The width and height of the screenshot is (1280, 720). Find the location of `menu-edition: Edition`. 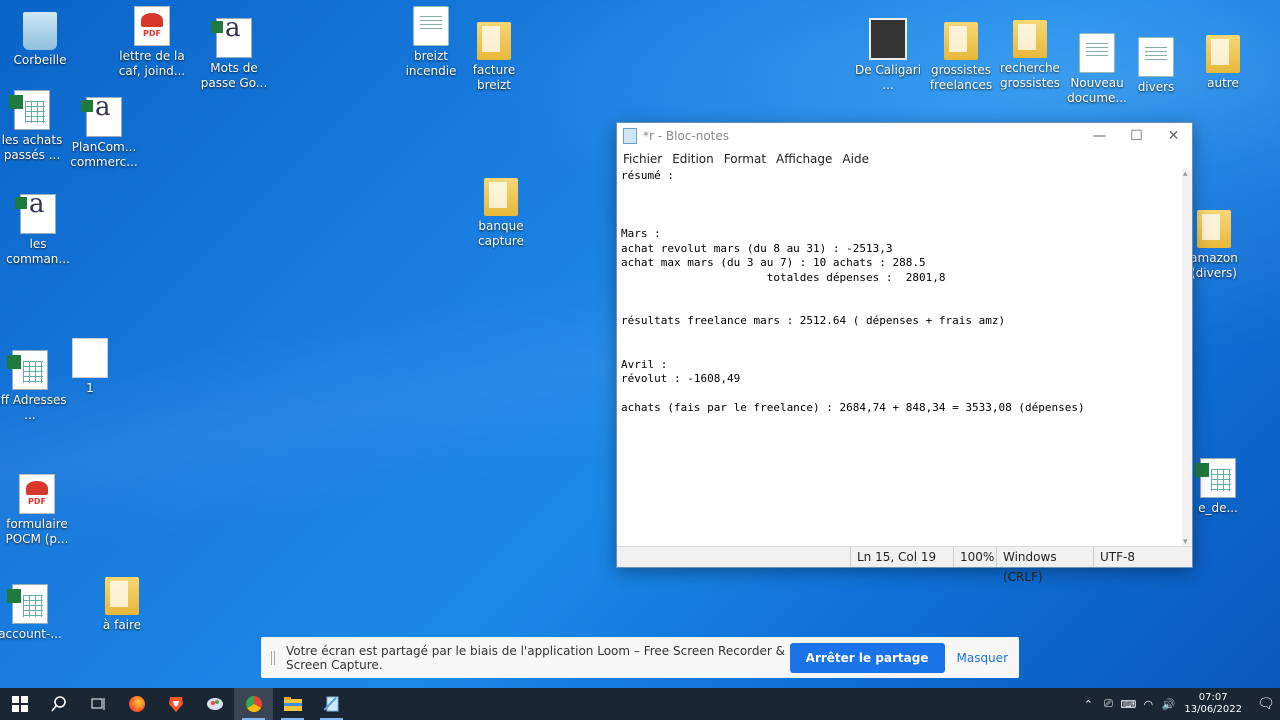

menu-edition: Edition is located at coordinates (693, 159).